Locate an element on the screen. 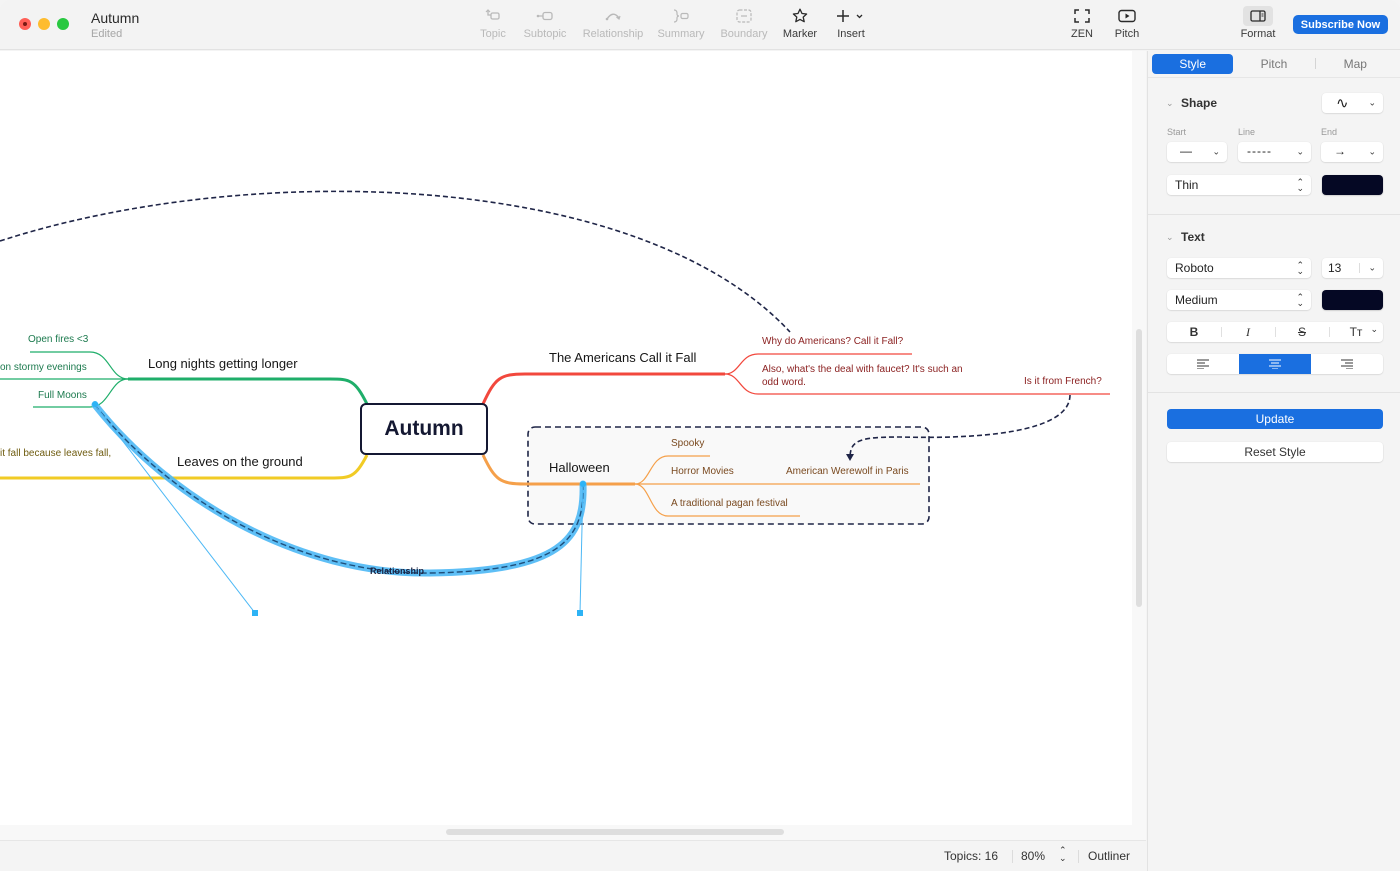 The height and width of the screenshot is (871, 1400). subscribe-now-button: Subscribe Now is located at coordinates (1340, 24).